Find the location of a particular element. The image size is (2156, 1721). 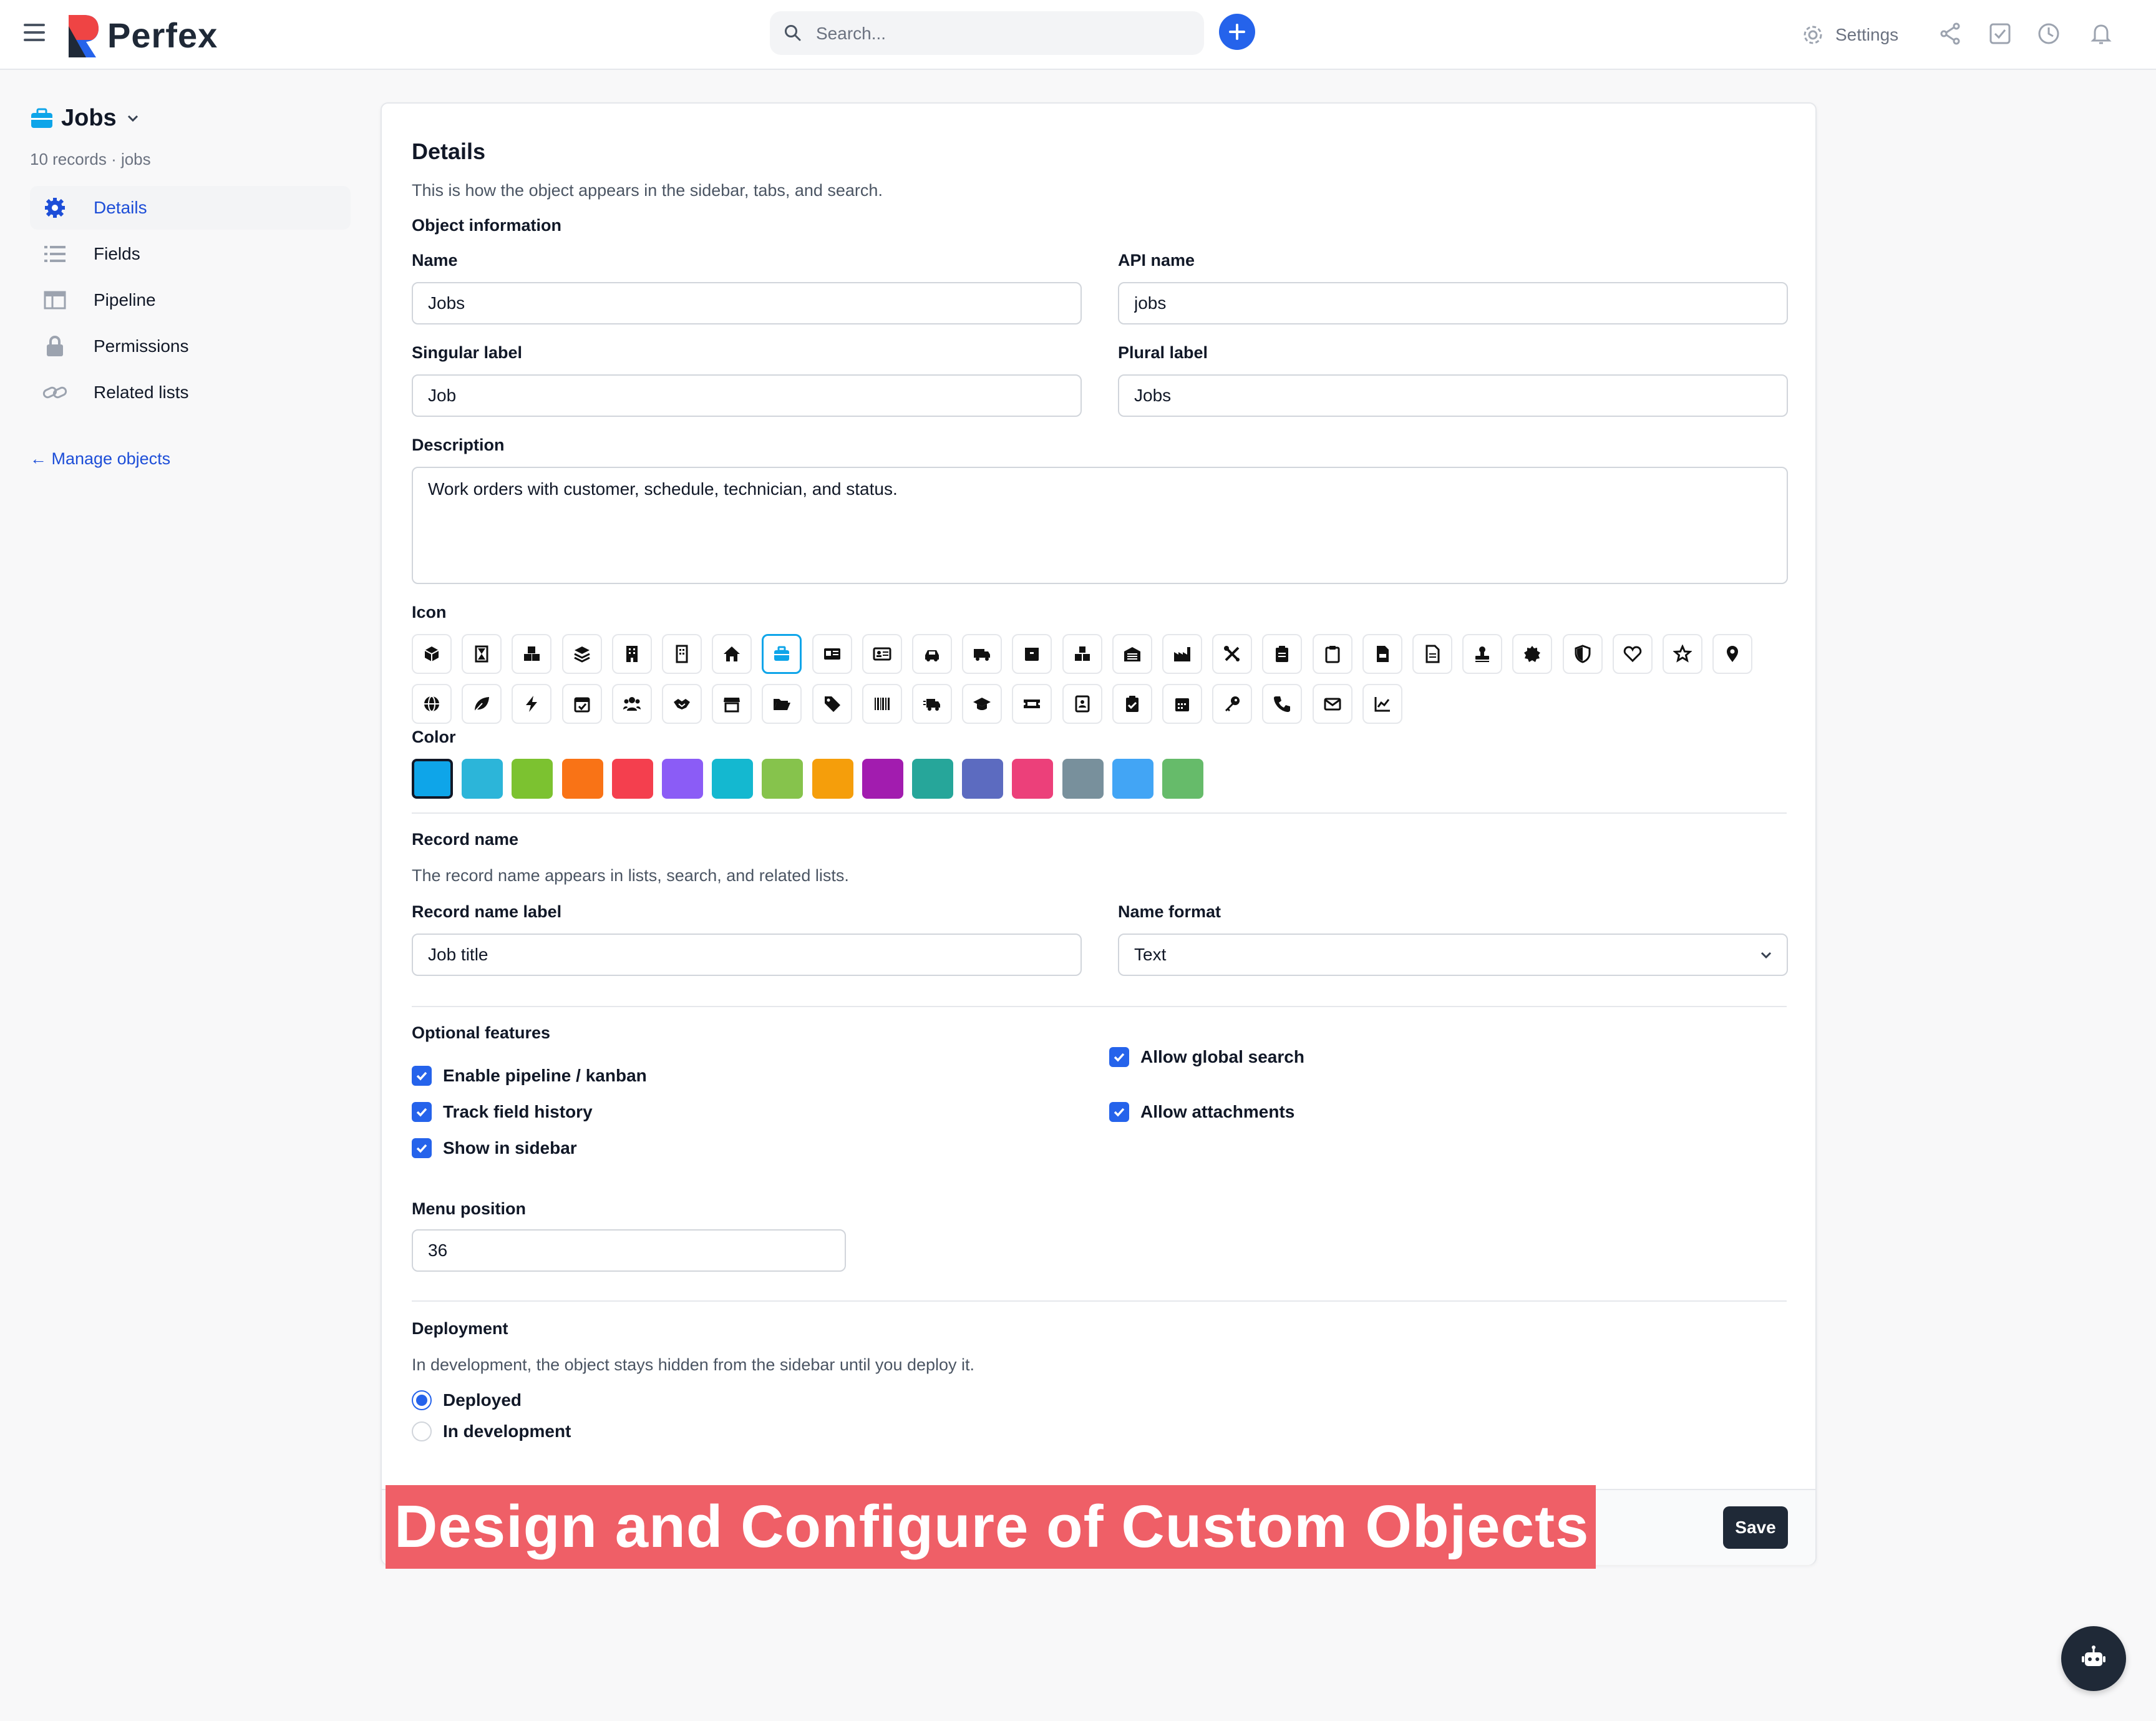

icon-option-calendar is located at coordinates (1182, 704).